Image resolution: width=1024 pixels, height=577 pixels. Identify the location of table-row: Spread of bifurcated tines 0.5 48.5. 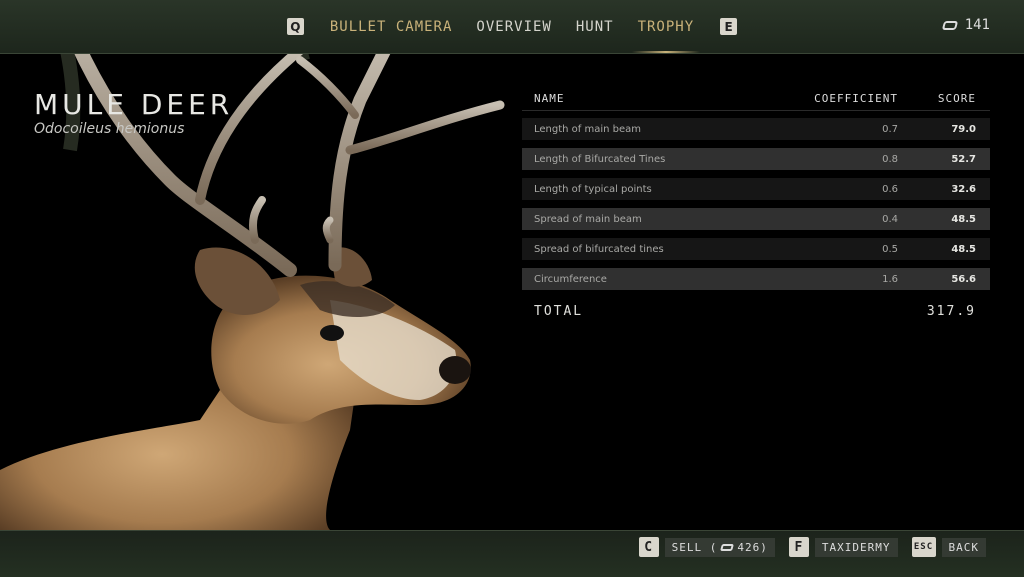
(756, 249).